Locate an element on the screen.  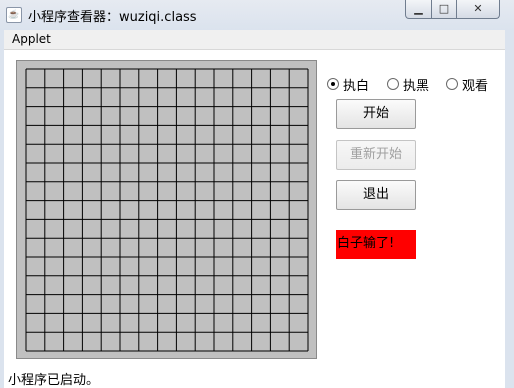
maximize-button: □ is located at coordinates (444, 9).